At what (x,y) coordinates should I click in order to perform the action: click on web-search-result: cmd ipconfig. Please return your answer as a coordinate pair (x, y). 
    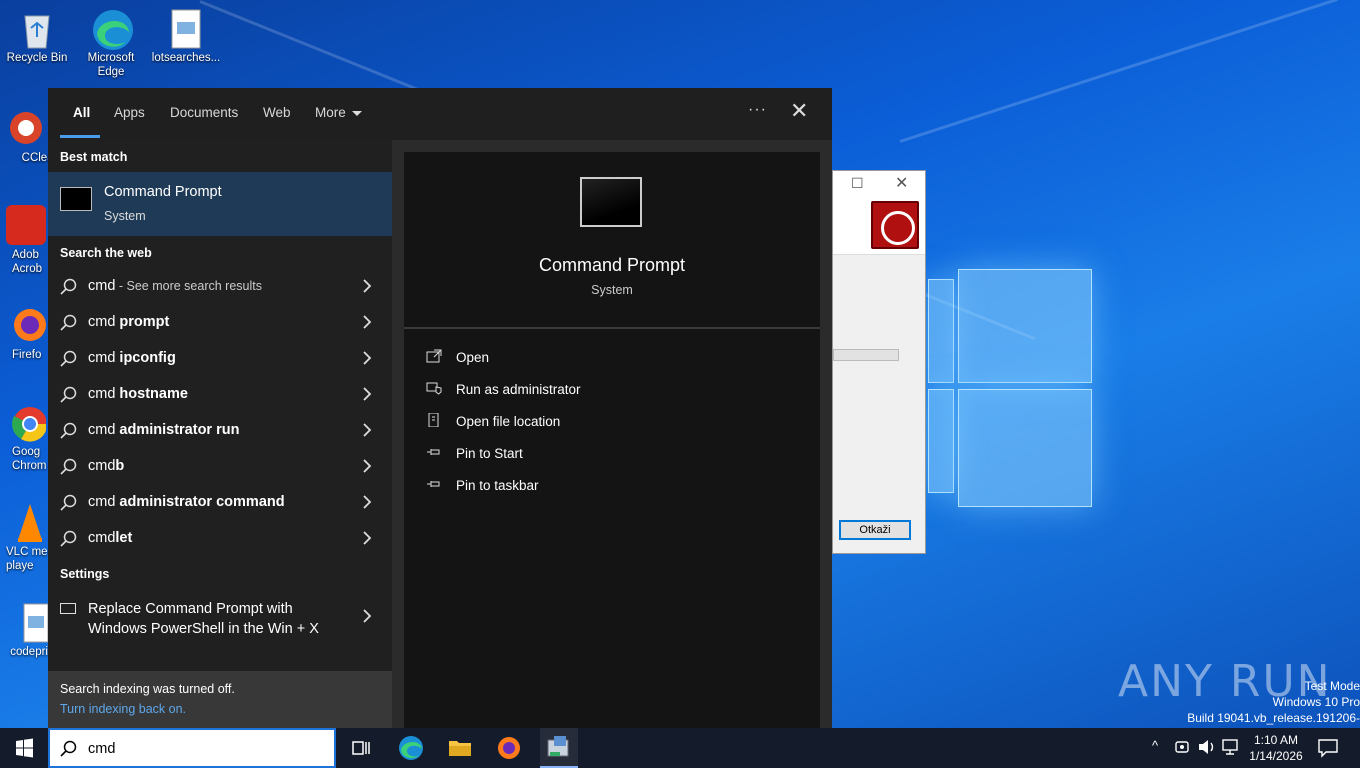
    Looking at the image, I should click on (220, 359).